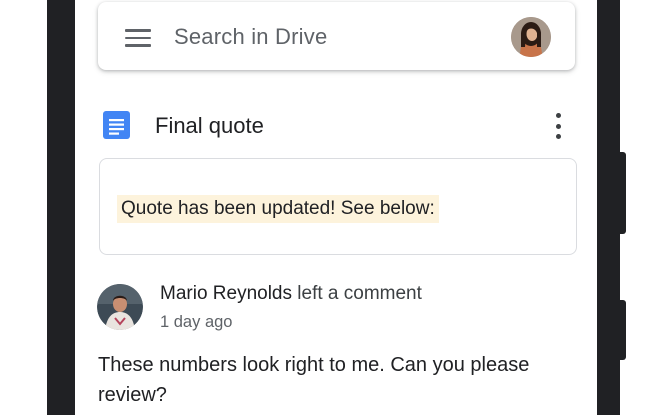 The width and height of the screenshot is (670, 415). What do you see at coordinates (250, 37) in the screenshot?
I see `search-input: Search in Drive` at bounding box center [250, 37].